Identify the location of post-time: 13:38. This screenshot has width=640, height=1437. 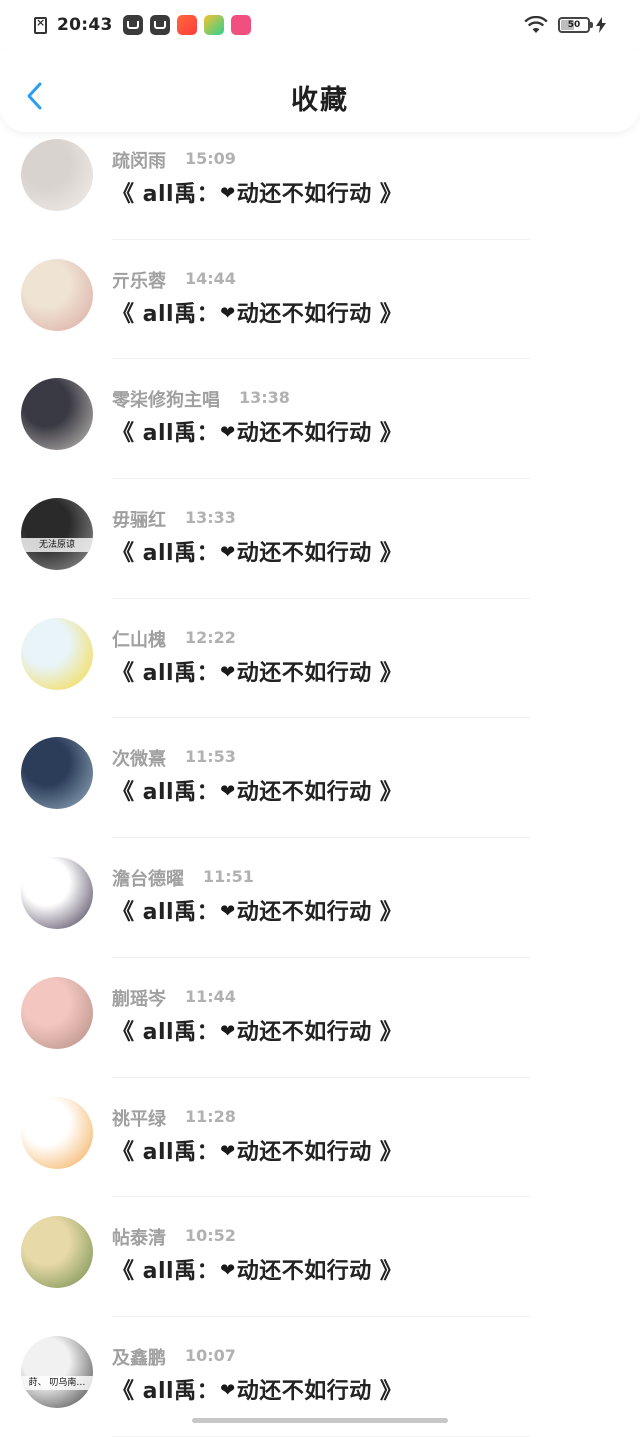
(264, 398).